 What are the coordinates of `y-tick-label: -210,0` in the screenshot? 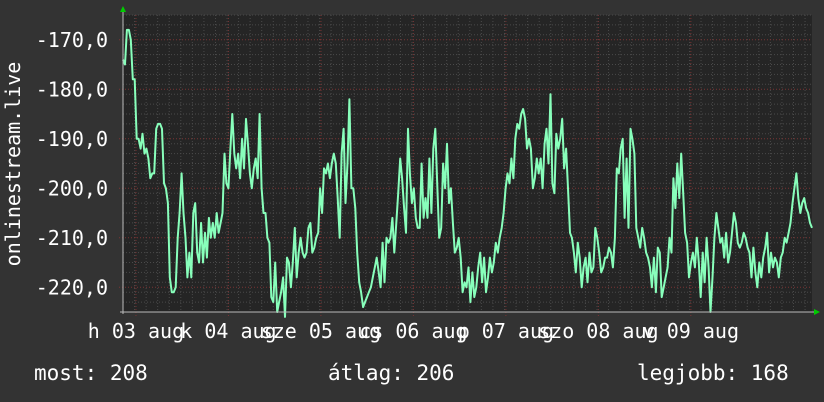 It's located at (72, 238).